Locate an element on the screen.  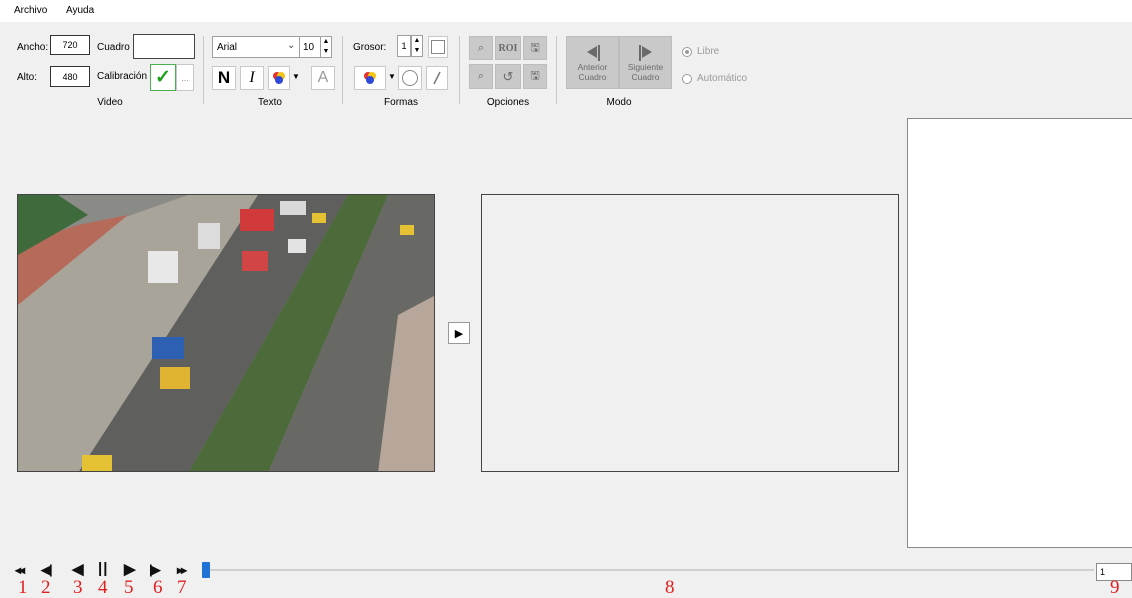
bold-button: N is located at coordinates (224, 78).